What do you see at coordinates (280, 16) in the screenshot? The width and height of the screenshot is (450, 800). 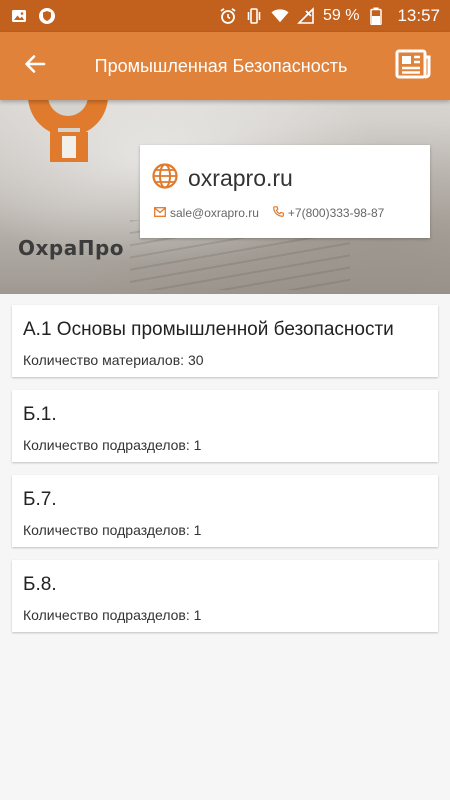 I see `wifi-icon` at bounding box center [280, 16].